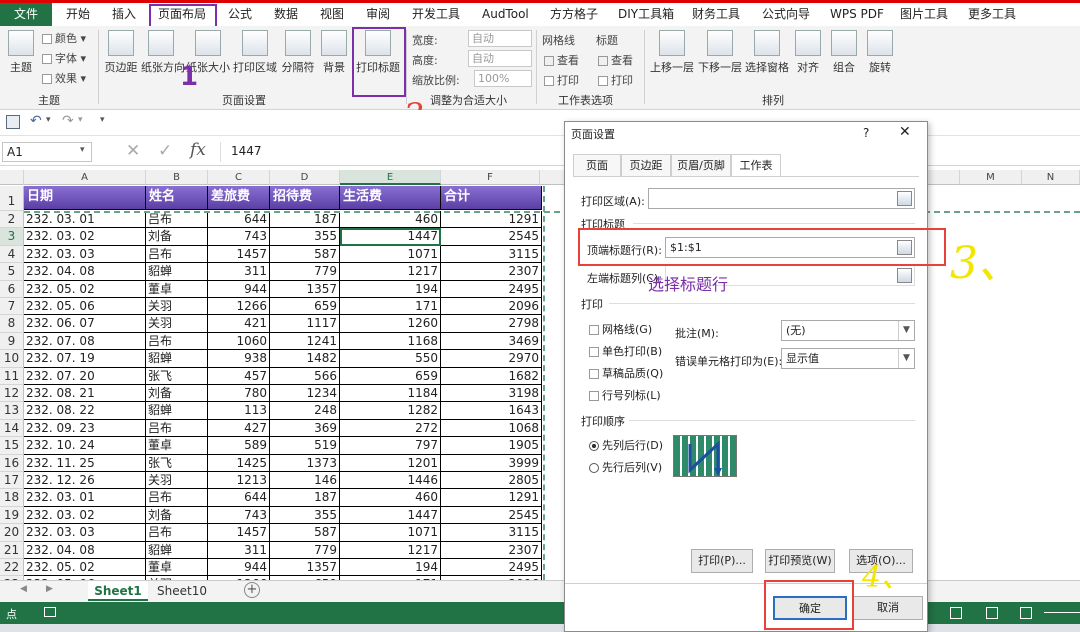 This screenshot has height=632, width=1080. What do you see at coordinates (85, 428) in the screenshot?
I see `table-cell: 232. 09. 23` at bounding box center [85, 428].